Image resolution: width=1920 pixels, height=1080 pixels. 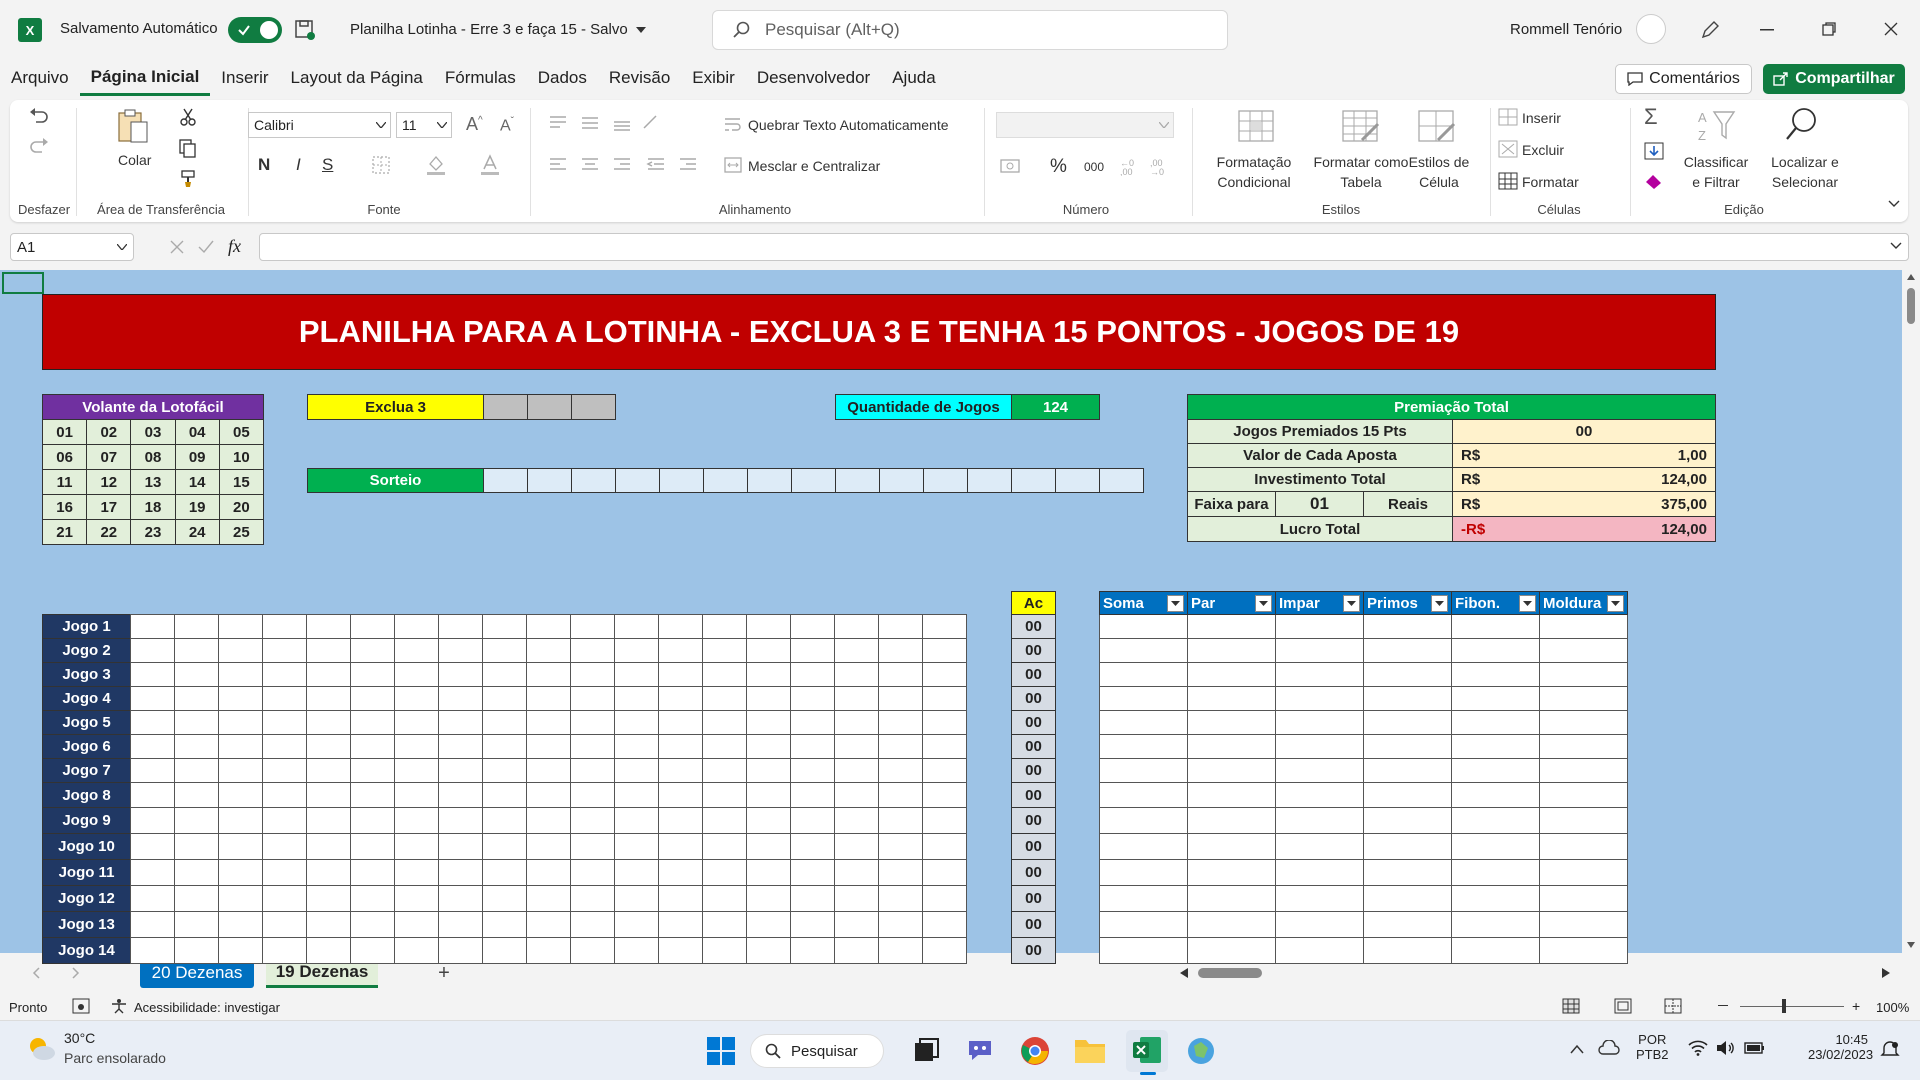 What do you see at coordinates (177, 247) in the screenshot?
I see `cancel-entry-icon` at bounding box center [177, 247].